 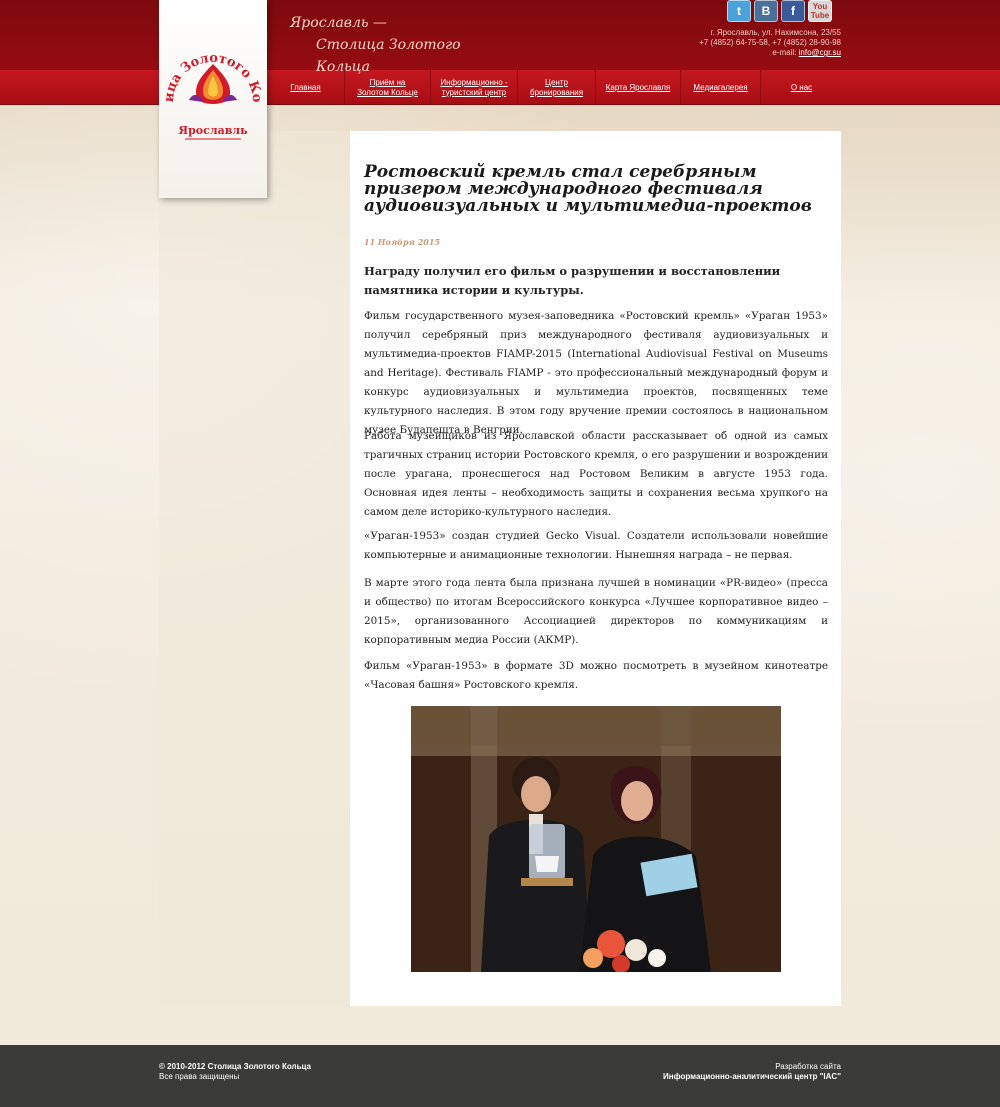 I want to click on address-text: г. Ярославль, ул. Нахимсона, 23/55, so click(x=775, y=32).